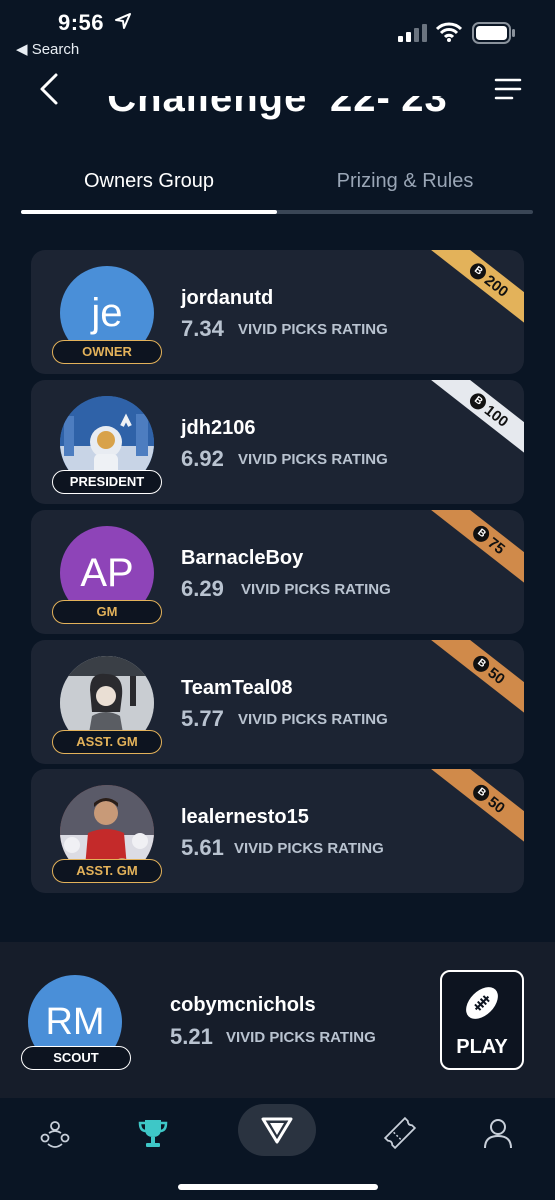 This screenshot has height=1200, width=555. Describe the element at coordinates (477, 290) in the screenshot. I see `prize-ribbon: B 200` at that location.